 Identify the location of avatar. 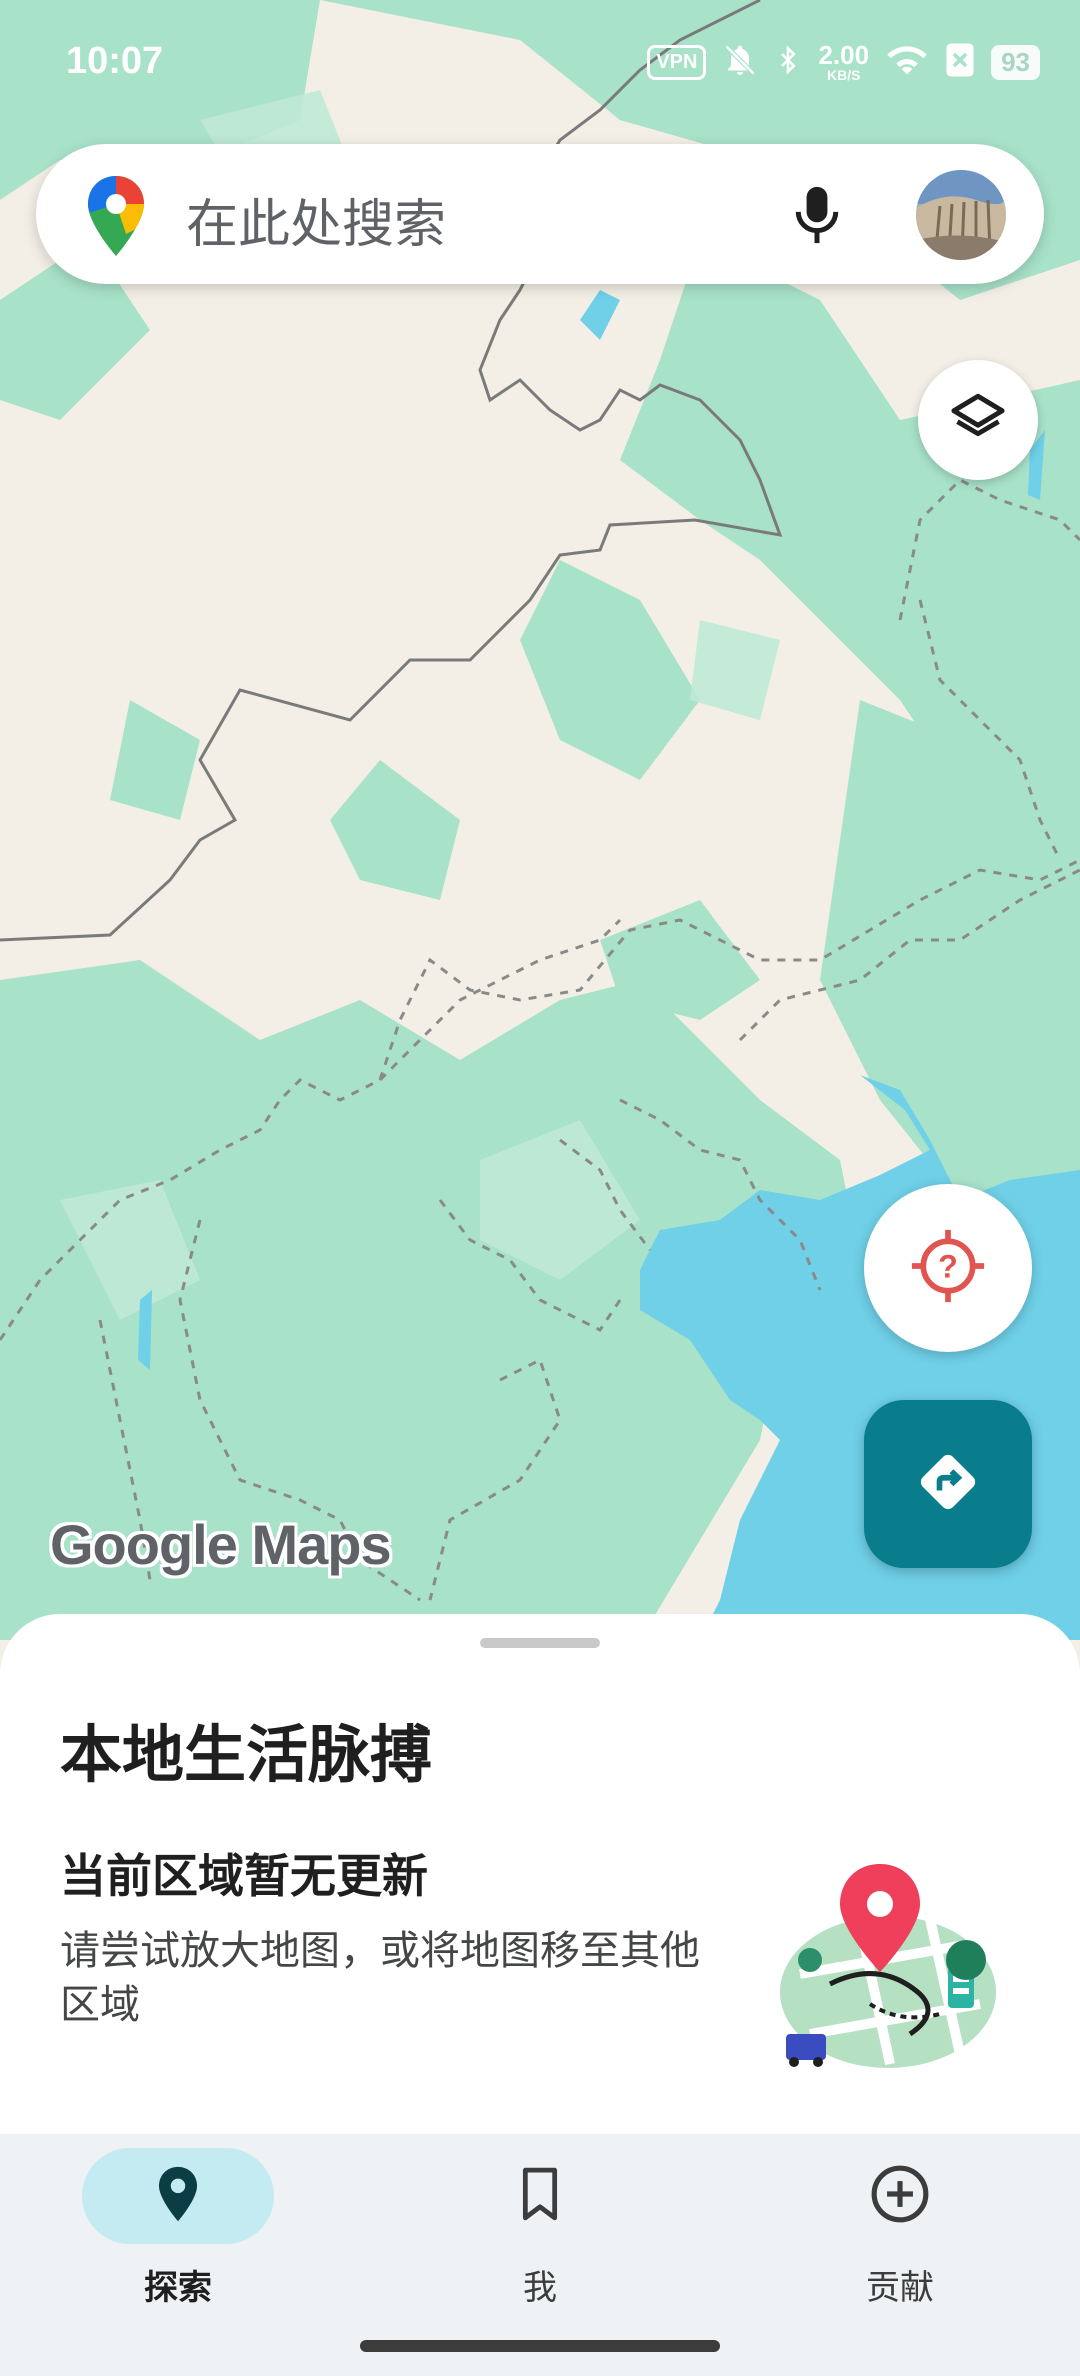
(961, 215).